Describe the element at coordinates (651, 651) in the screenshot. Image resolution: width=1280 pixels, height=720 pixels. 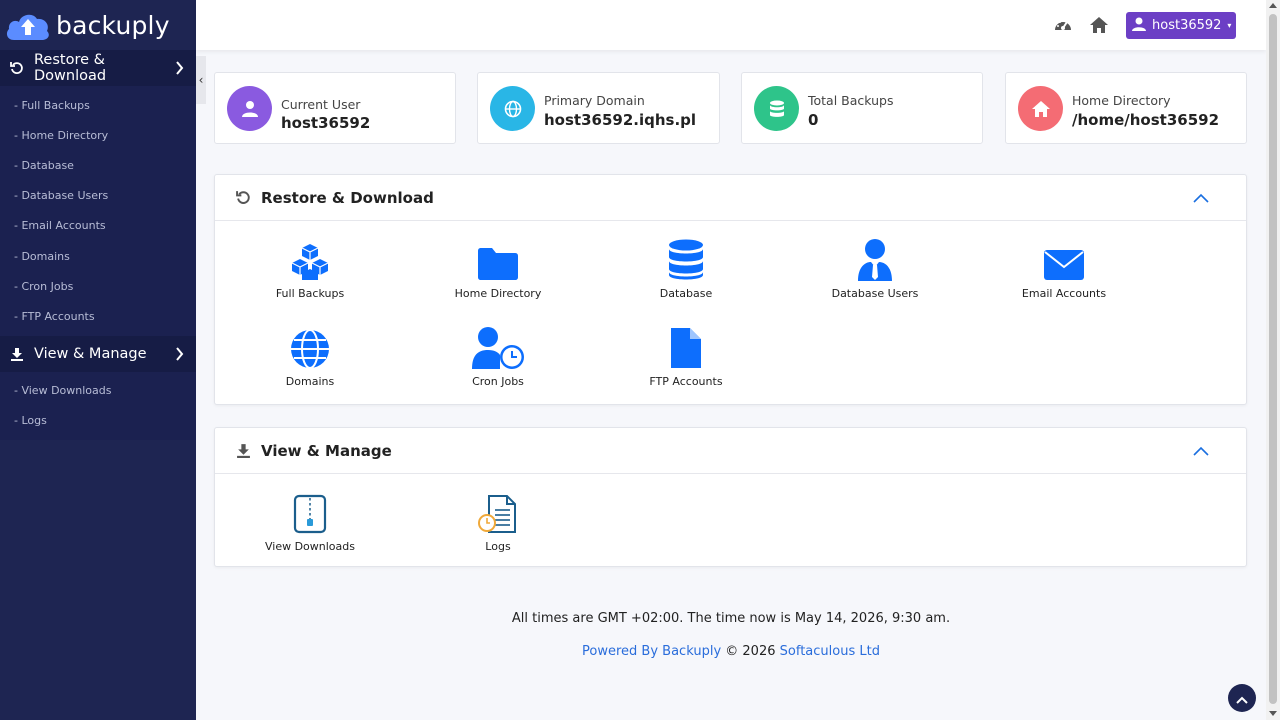
I see `powered-by-link: Powered By Backuply` at that location.